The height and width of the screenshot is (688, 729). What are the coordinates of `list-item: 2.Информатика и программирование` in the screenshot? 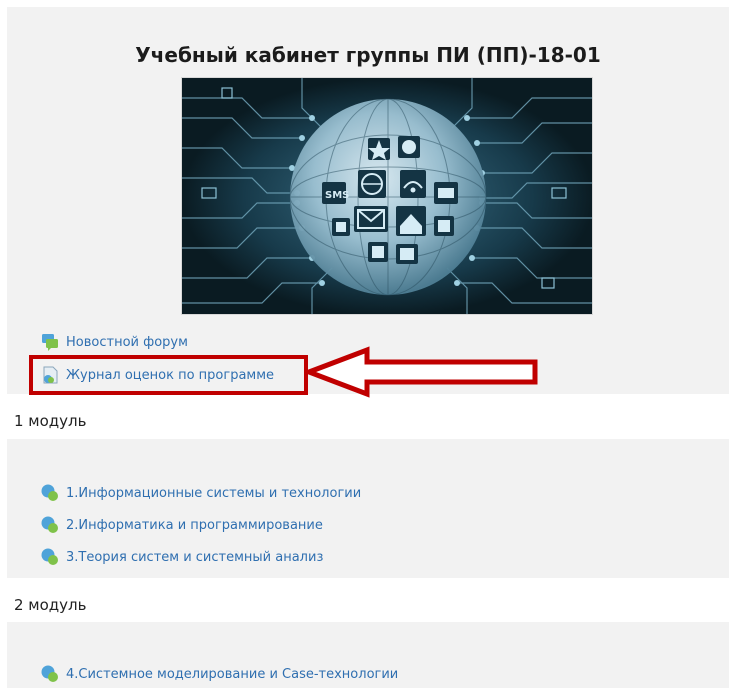 It's located at (181, 525).